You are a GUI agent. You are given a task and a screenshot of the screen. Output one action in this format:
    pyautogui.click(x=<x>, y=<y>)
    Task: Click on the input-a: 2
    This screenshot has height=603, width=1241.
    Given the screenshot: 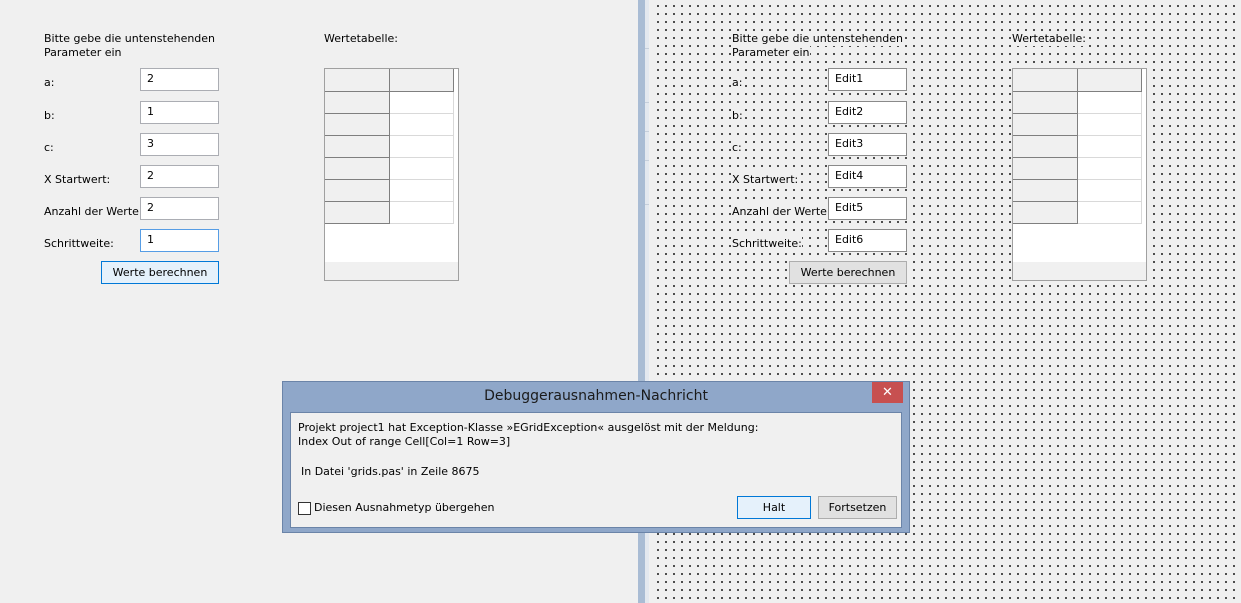 What is the action you would take?
    pyautogui.click(x=179, y=79)
    